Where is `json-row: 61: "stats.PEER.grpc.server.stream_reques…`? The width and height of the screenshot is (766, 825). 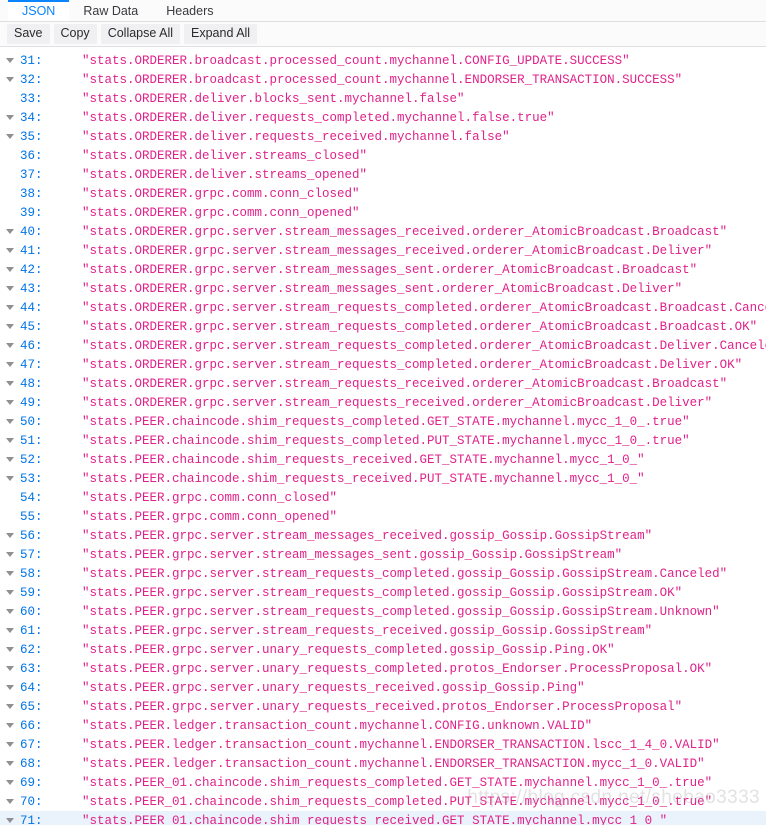 json-row: 61: "stats.PEER.grpc.server.stream_reques… is located at coordinates (383, 630).